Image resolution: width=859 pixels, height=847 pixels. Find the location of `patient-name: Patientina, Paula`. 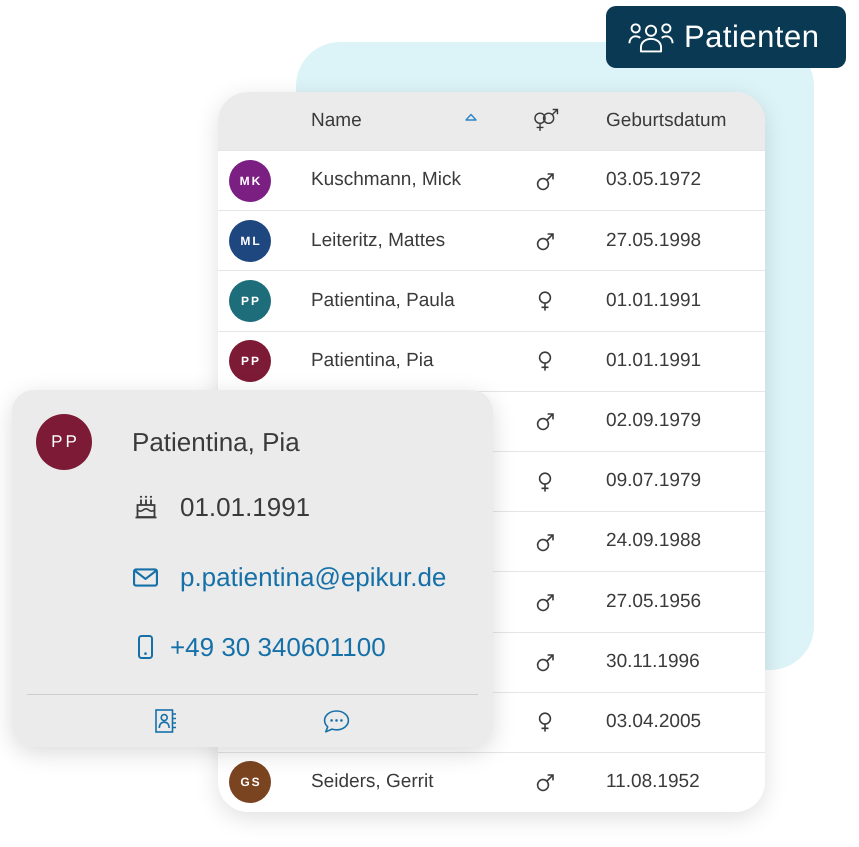

patient-name: Patientina, Paula is located at coordinates (383, 300).